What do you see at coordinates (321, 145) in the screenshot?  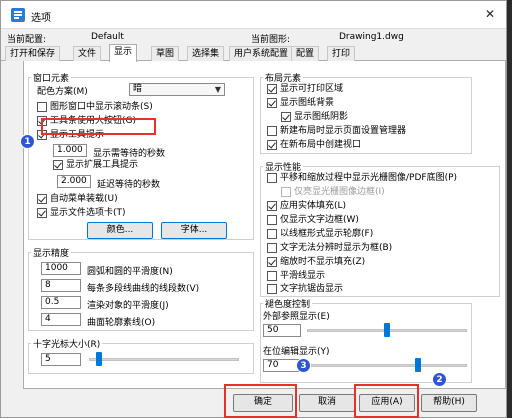 I see `create-viewport-label: 在新布局中创建视口` at bounding box center [321, 145].